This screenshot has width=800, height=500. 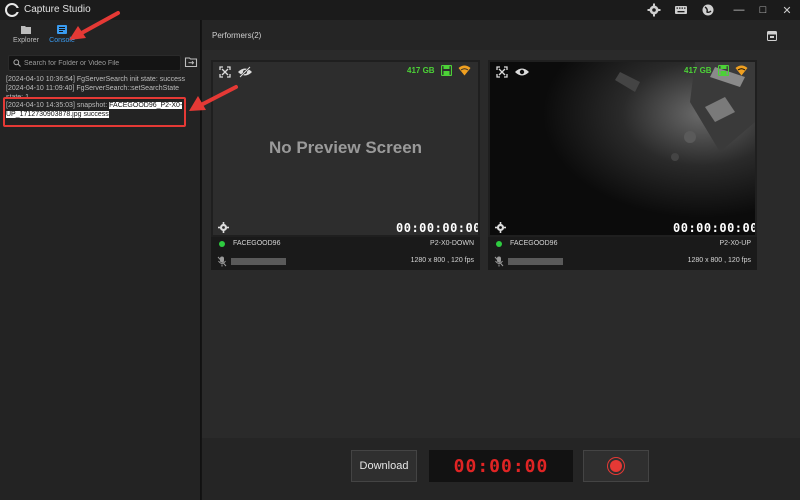 I want to click on globe-icon, so click(x=708, y=10).